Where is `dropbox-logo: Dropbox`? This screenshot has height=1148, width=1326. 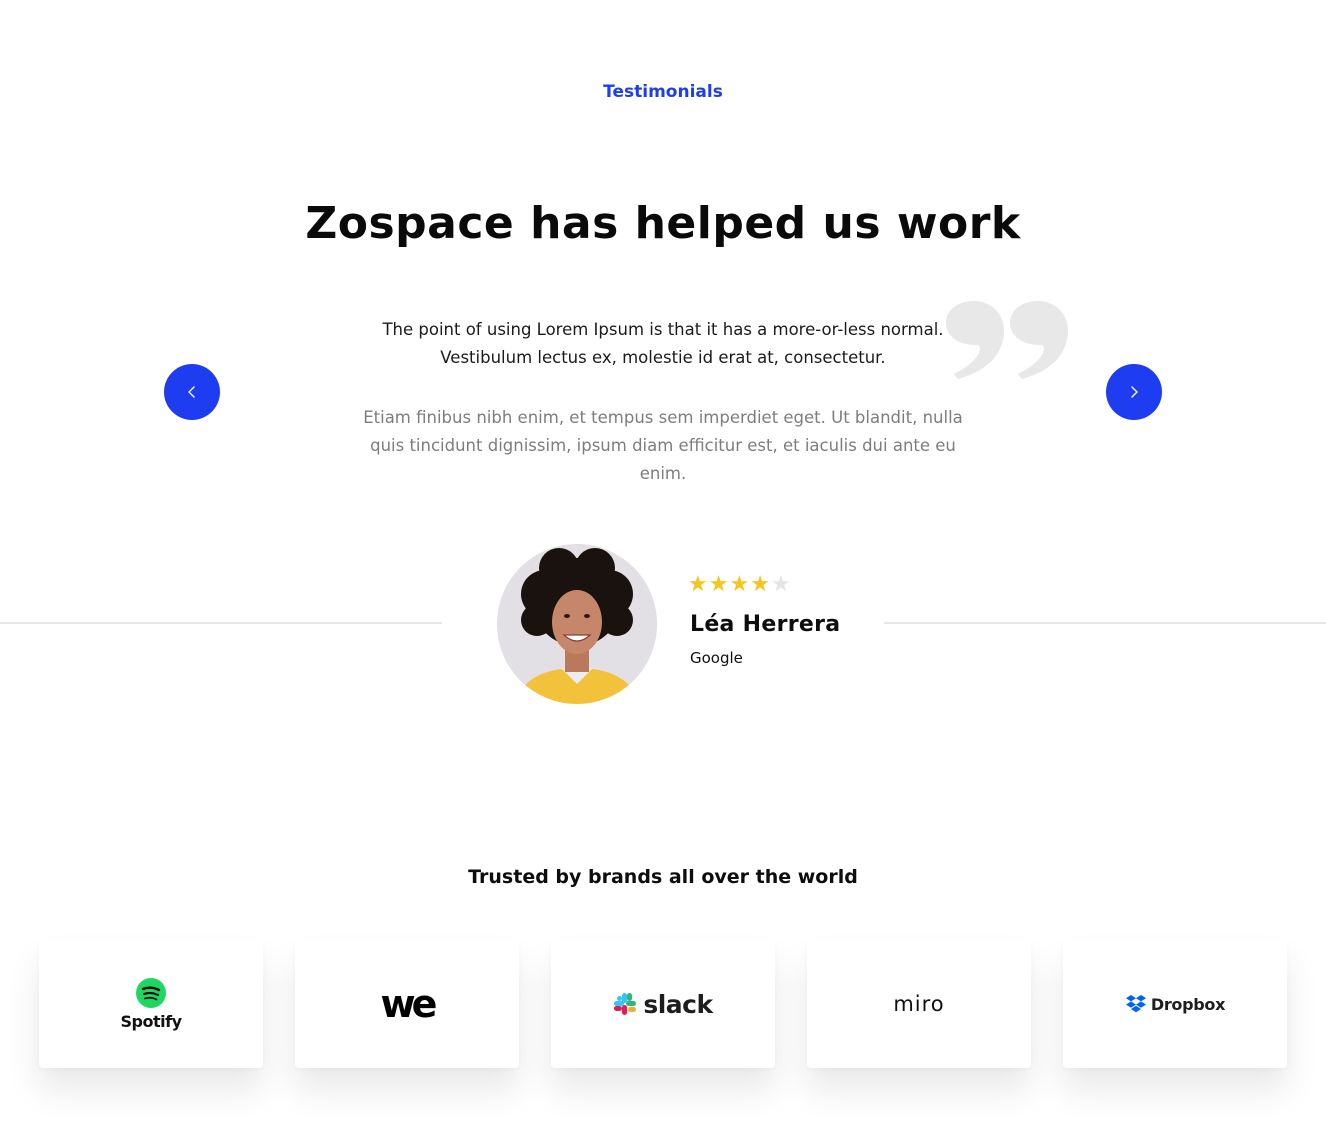 dropbox-logo: Dropbox is located at coordinates (1175, 1004).